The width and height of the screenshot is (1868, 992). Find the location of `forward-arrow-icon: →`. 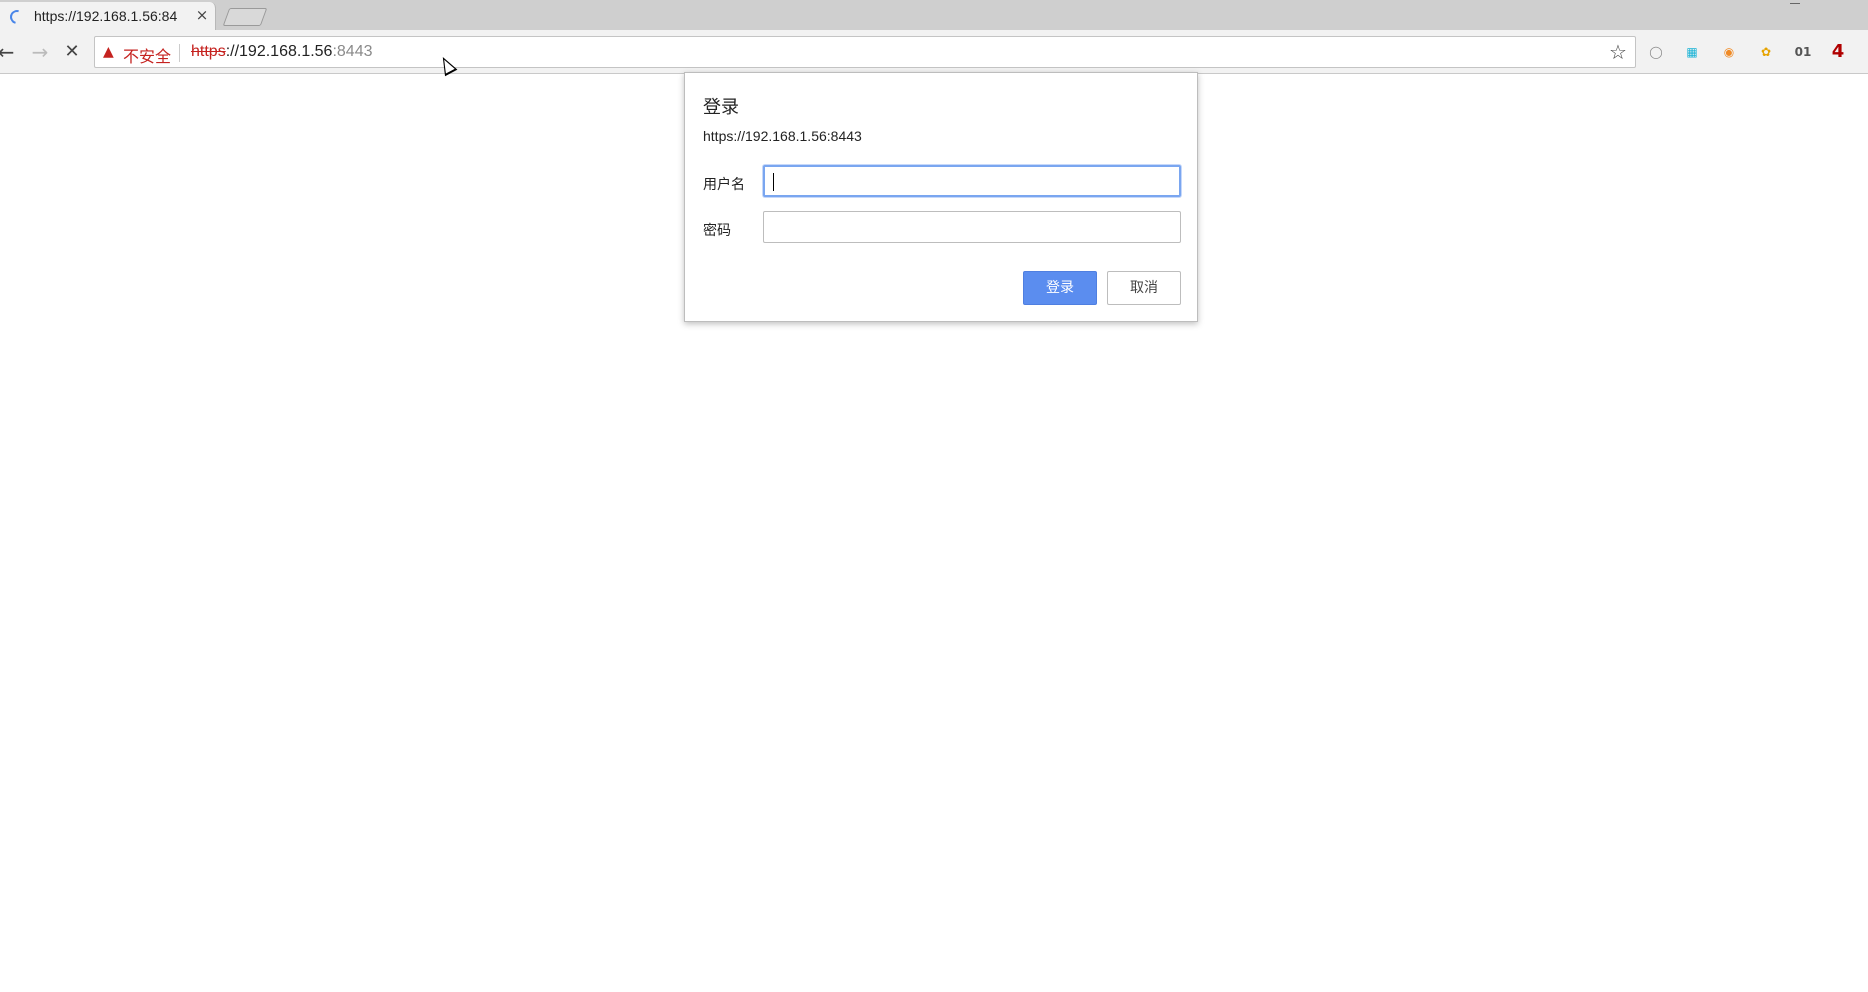

forward-arrow-icon: → is located at coordinates (40, 52).